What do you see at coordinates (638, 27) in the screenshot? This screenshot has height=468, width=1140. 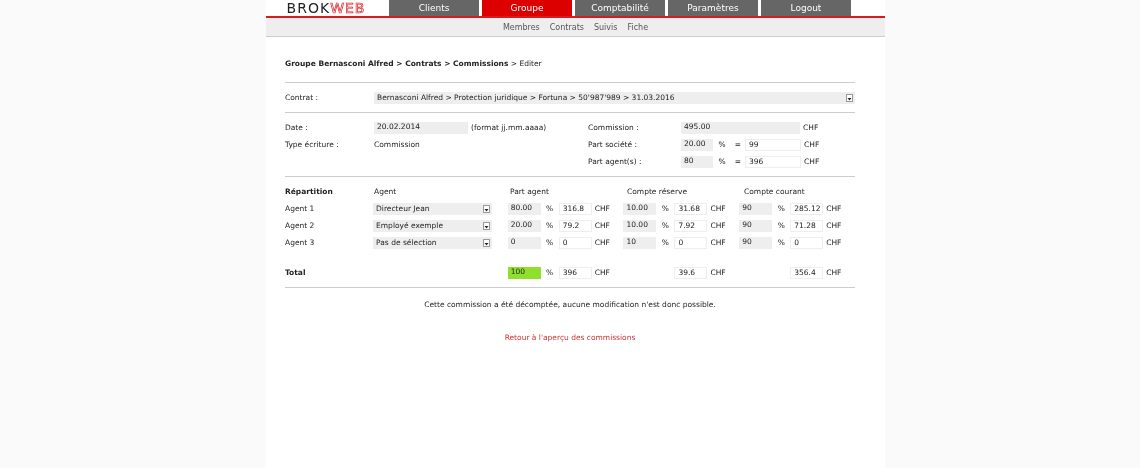 I see `sub-nav-link: Fiche` at bounding box center [638, 27].